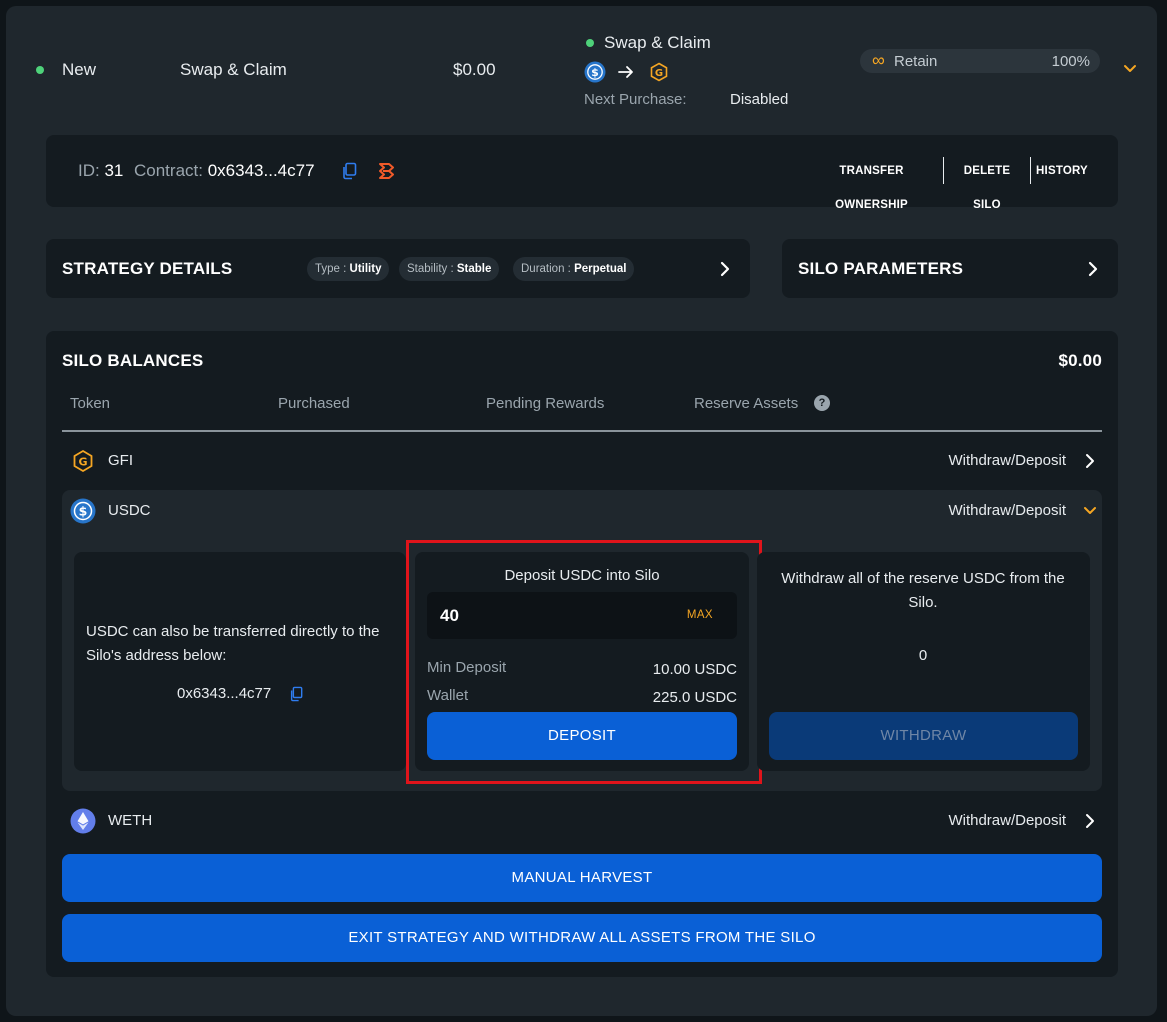  Describe the element at coordinates (546, 269) in the screenshot. I see `badge-label: Duration :` at that location.